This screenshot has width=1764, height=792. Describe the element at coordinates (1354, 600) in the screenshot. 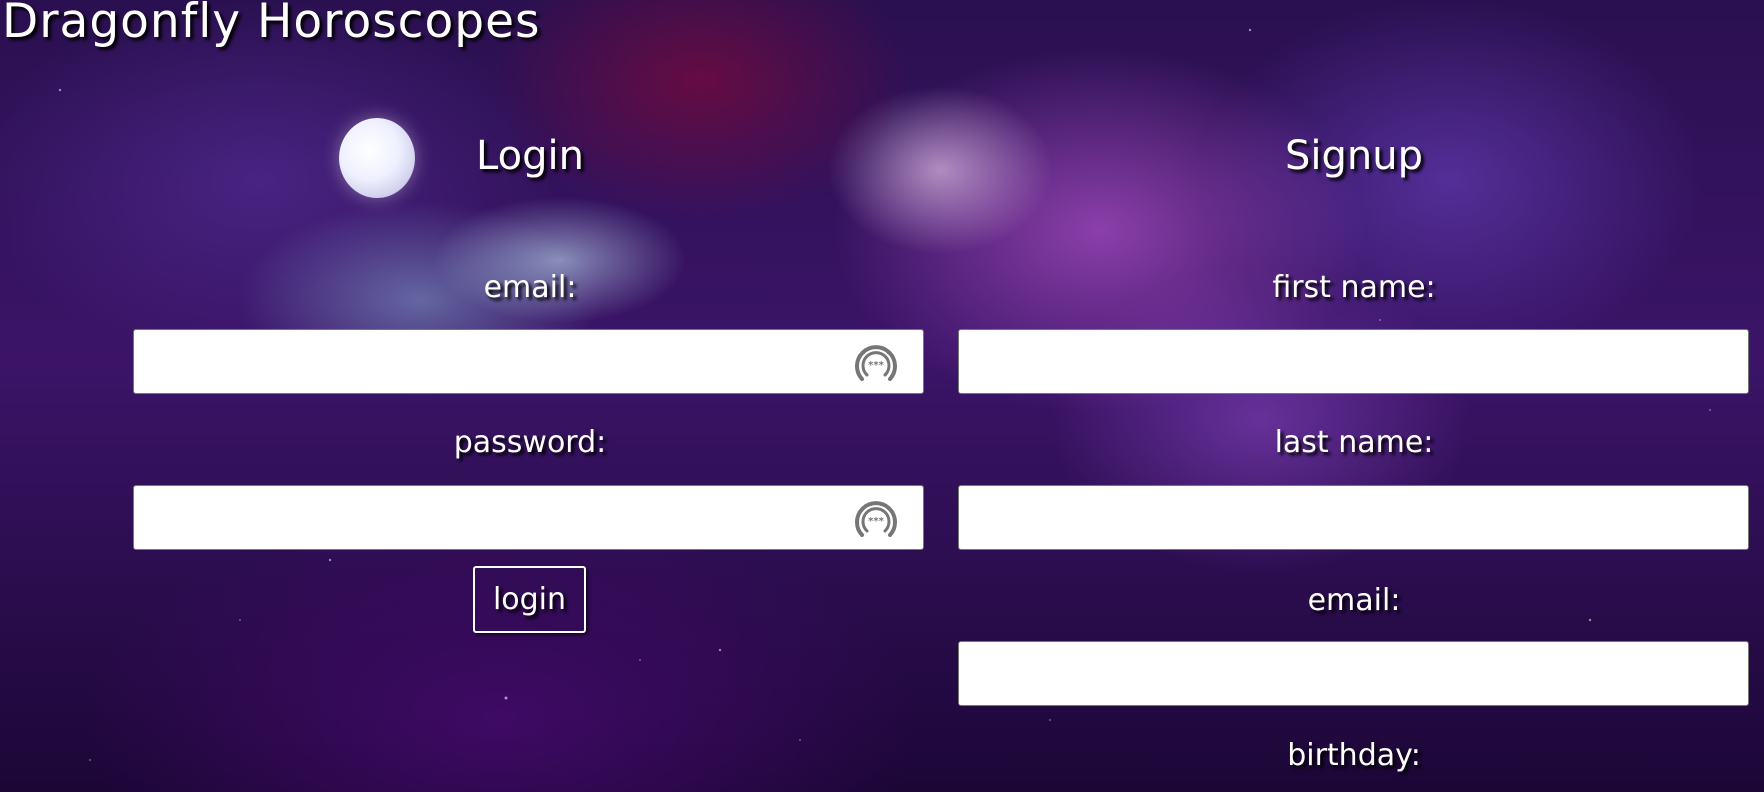

I see `signup-email-label: email:` at that location.